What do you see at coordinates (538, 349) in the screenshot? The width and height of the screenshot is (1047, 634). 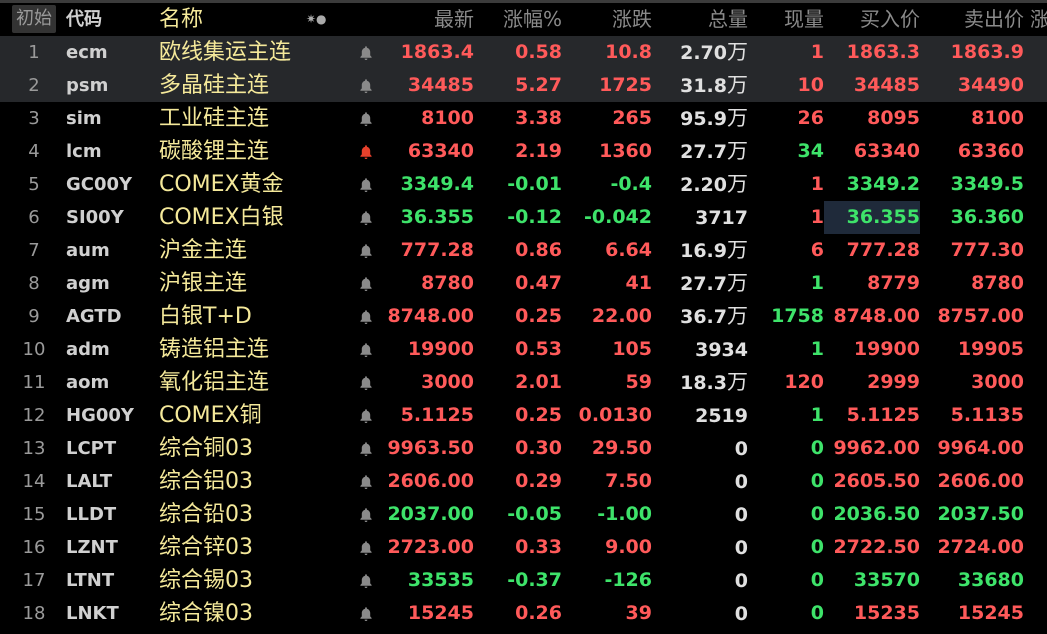 I see `change-percent: 0.53` at bounding box center [538, 349].